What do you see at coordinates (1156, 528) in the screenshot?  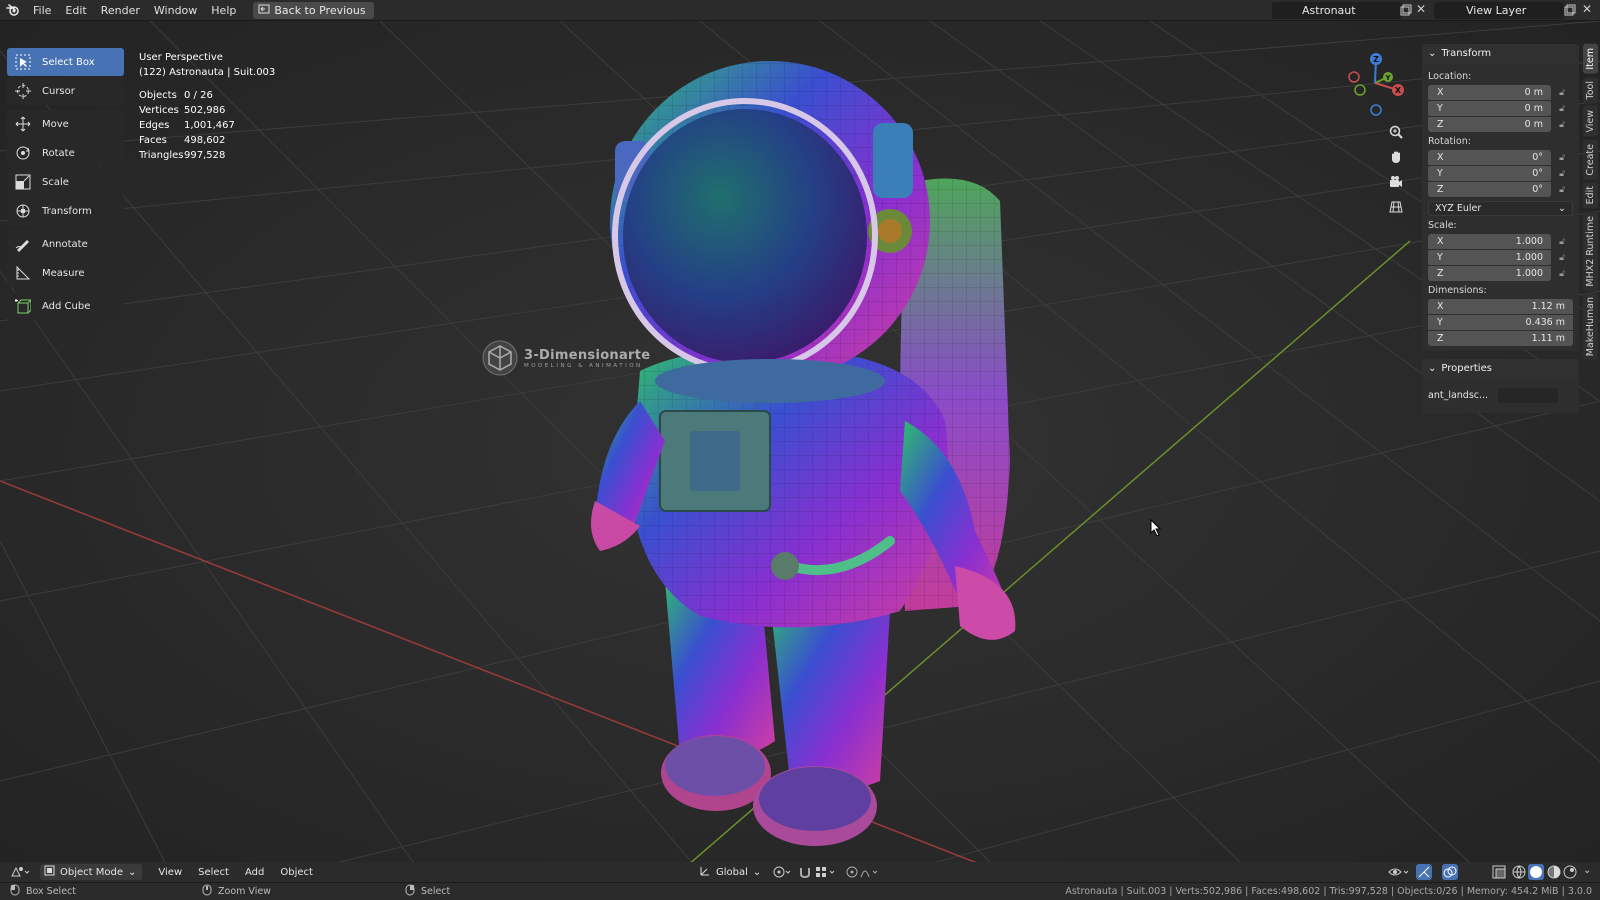 I see `mouse-pointer-icon` at bounding box center [1156, 528].